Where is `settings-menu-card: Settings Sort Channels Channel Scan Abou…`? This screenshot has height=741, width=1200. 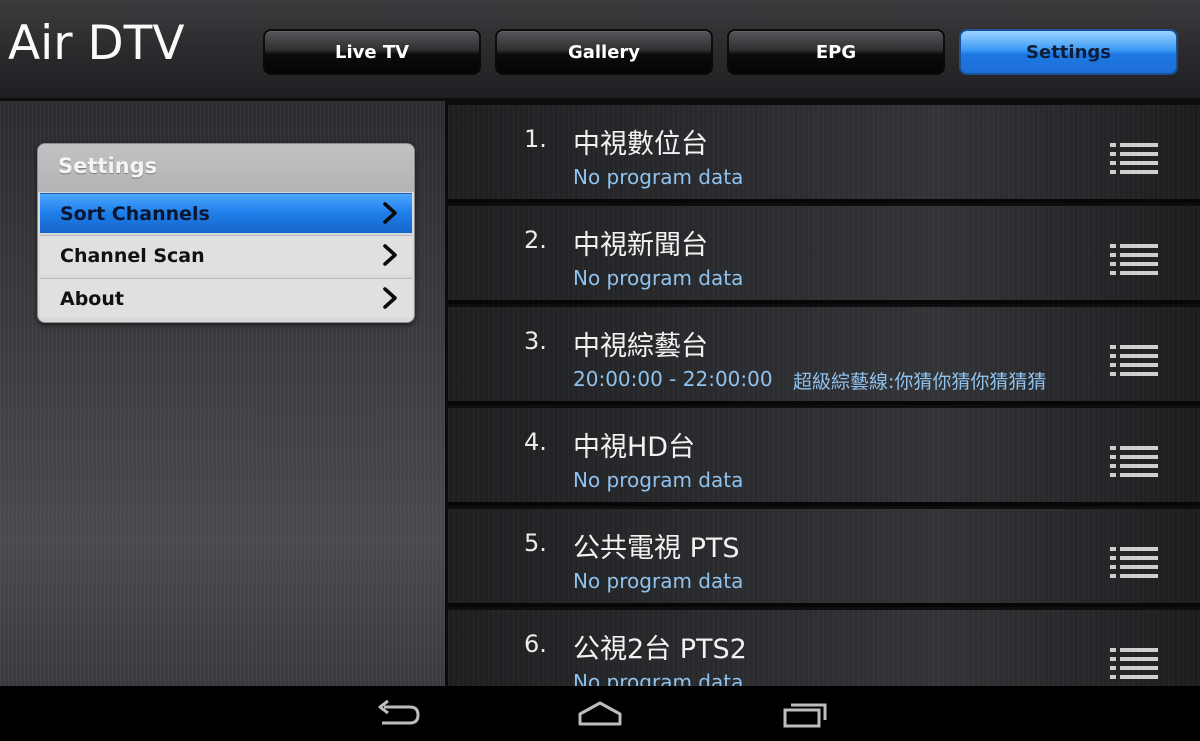
settings-menu-card: Settings Sort Channels Channel Scan Abou… is located at coordinates (226, 233).